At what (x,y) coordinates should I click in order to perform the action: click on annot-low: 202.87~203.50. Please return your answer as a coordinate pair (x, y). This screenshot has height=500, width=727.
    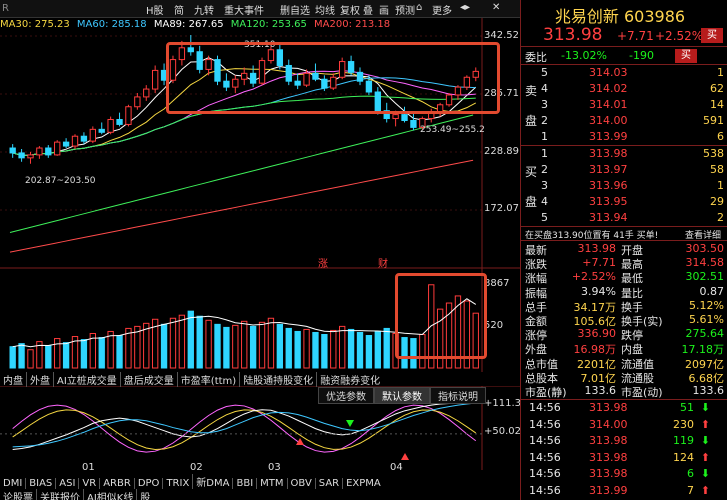
    Looking at the image, I should click on (60, 181).